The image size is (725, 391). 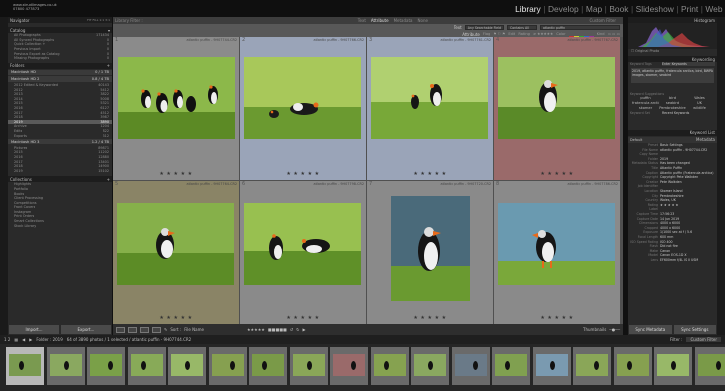 What do you see at coordinates (721, 176) in the screenshot?
I see `right-panel-edge` at bounding box center [721, 176].